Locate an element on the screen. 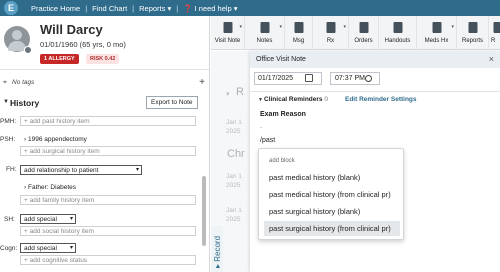  psh-item: › 1996 appendectomy is located at coordinates (55, 139).